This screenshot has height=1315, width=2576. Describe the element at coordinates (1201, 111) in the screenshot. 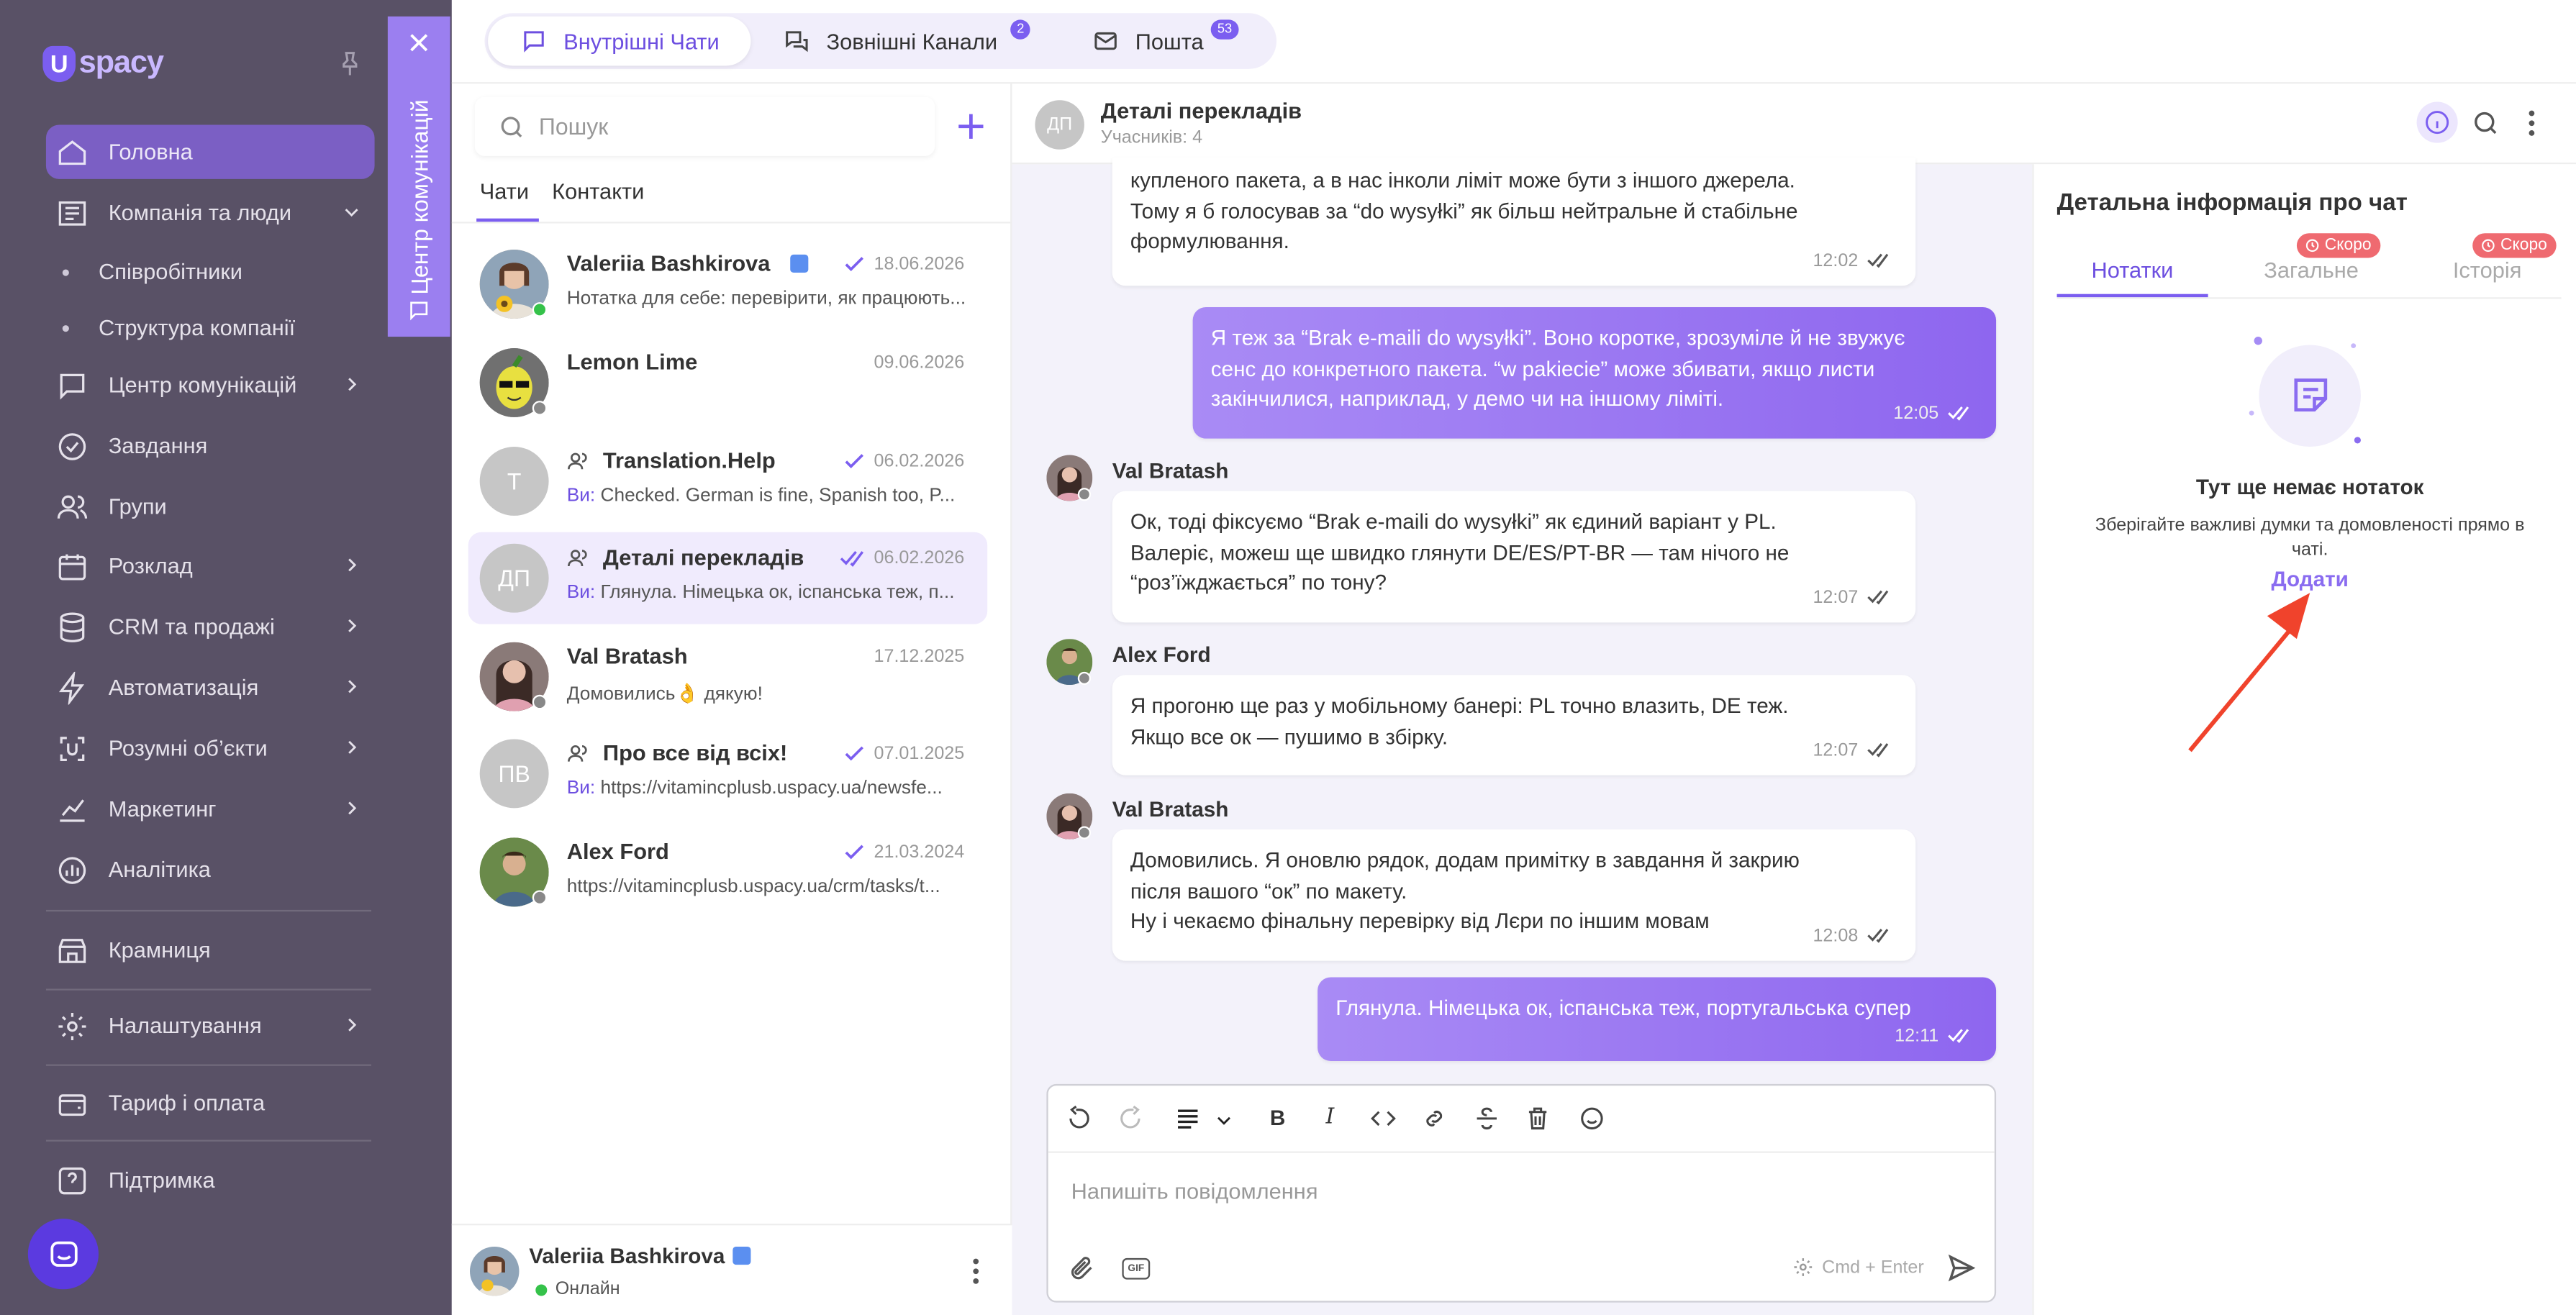

I see `chat-title: Деталі перекладів` at that location.